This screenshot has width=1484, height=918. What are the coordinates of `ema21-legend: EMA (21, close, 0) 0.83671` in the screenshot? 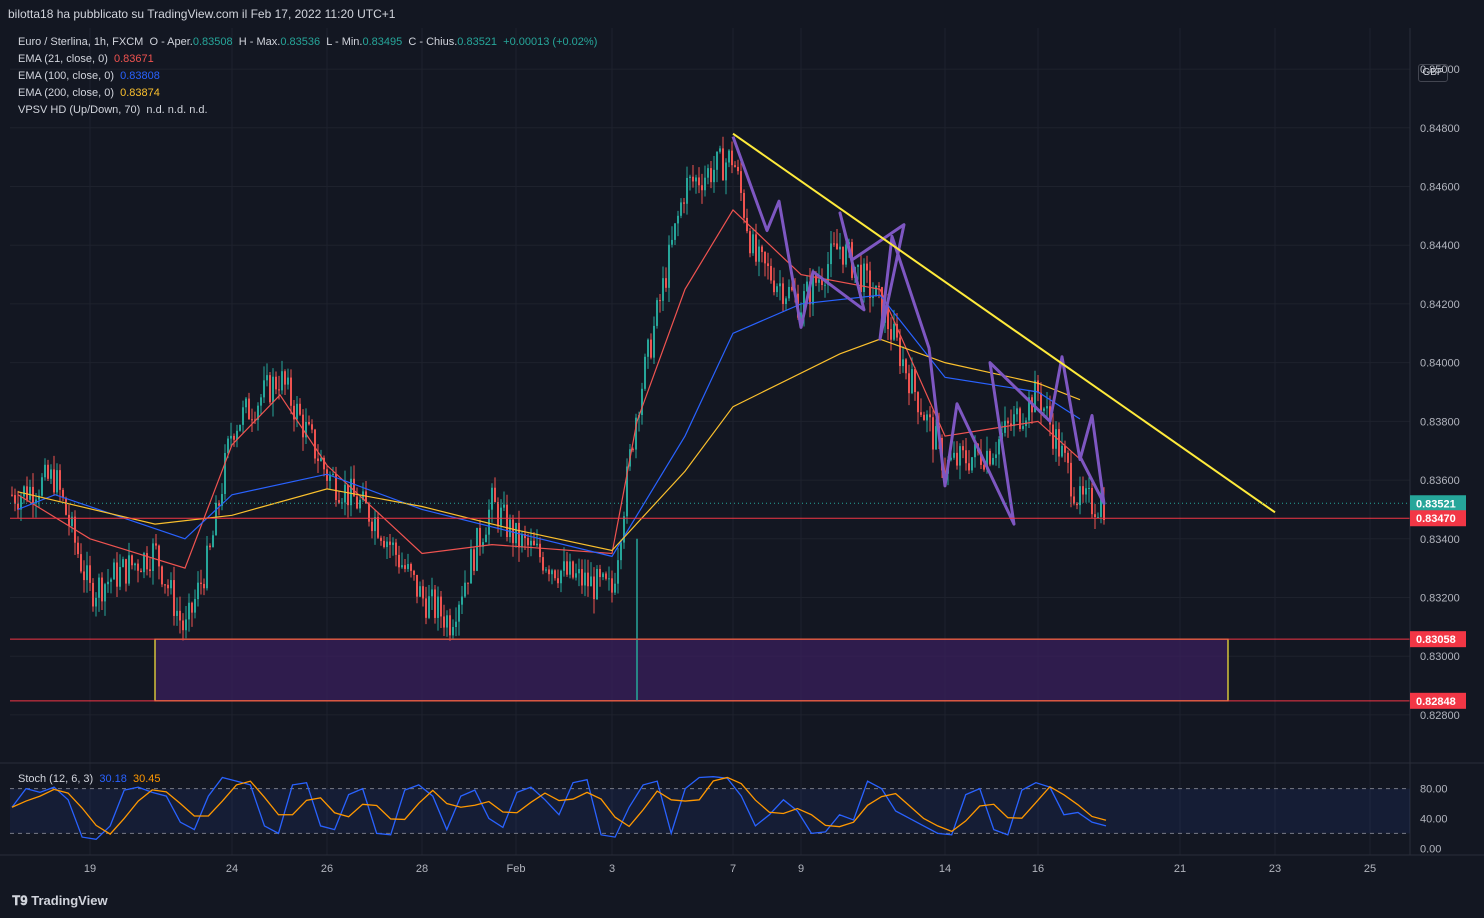 It's located at (86, 59).